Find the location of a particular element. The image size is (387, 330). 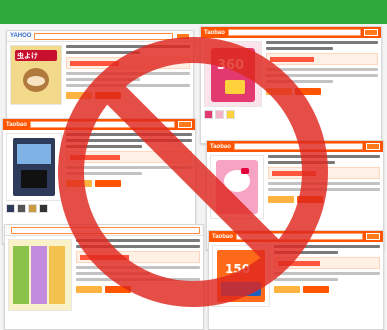

product-label: 360 is located at coordinates (231, 65).